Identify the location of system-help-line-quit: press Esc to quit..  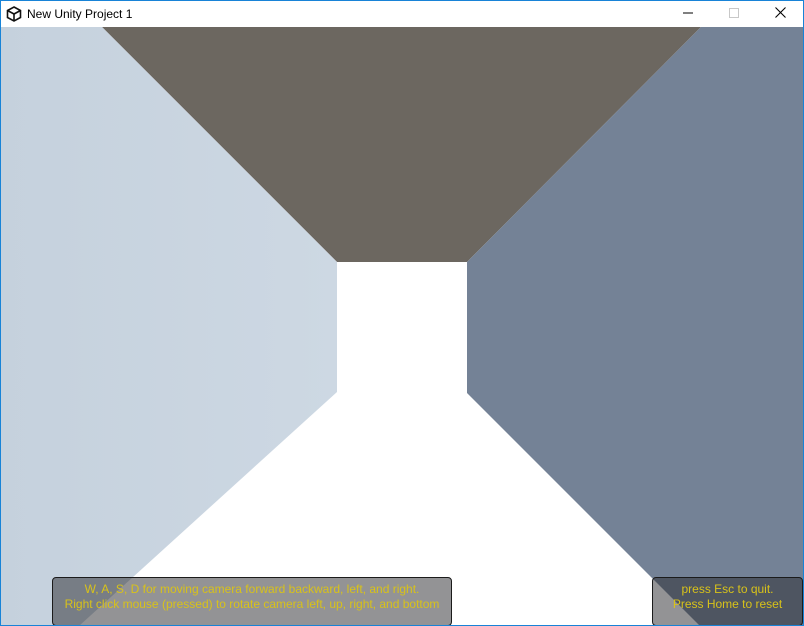
(727, 589).